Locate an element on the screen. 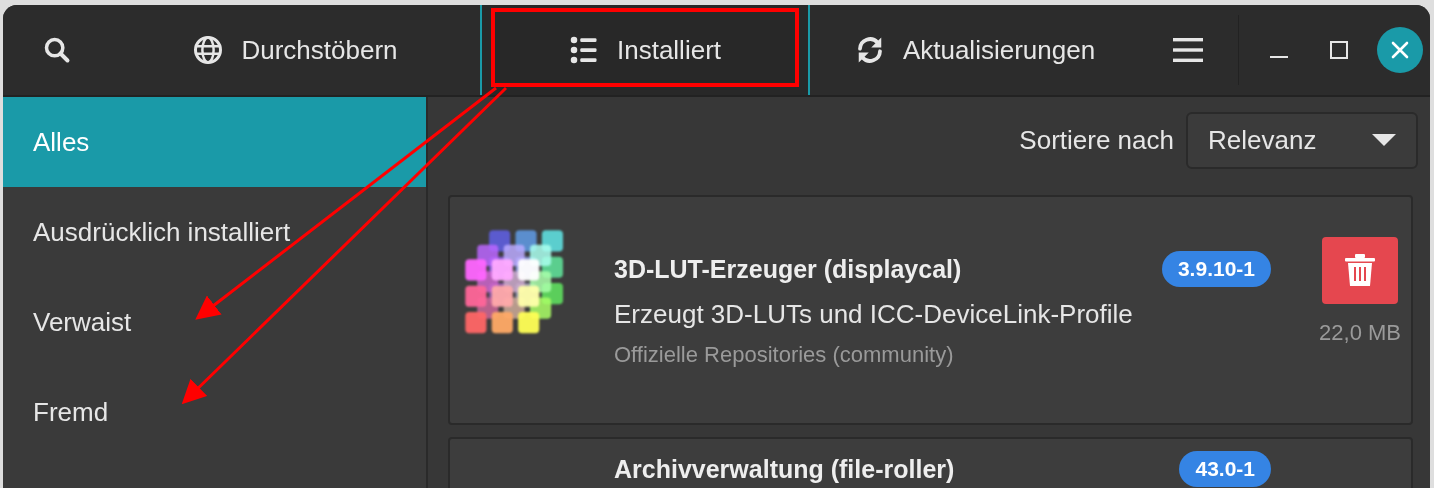 This screenshot has width=1434, height=488. tab-label: Installiert is located at coordinates (668, 50).